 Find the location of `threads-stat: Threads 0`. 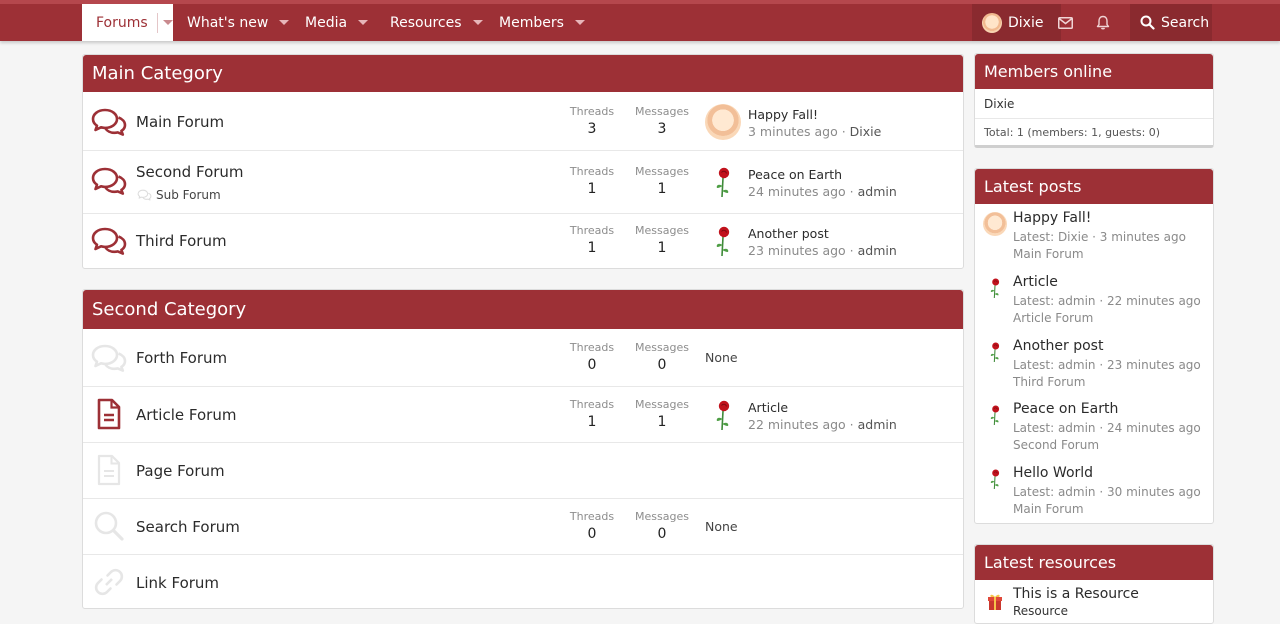

threads-stat: Threads 0 is located at coordinates (592, 357).